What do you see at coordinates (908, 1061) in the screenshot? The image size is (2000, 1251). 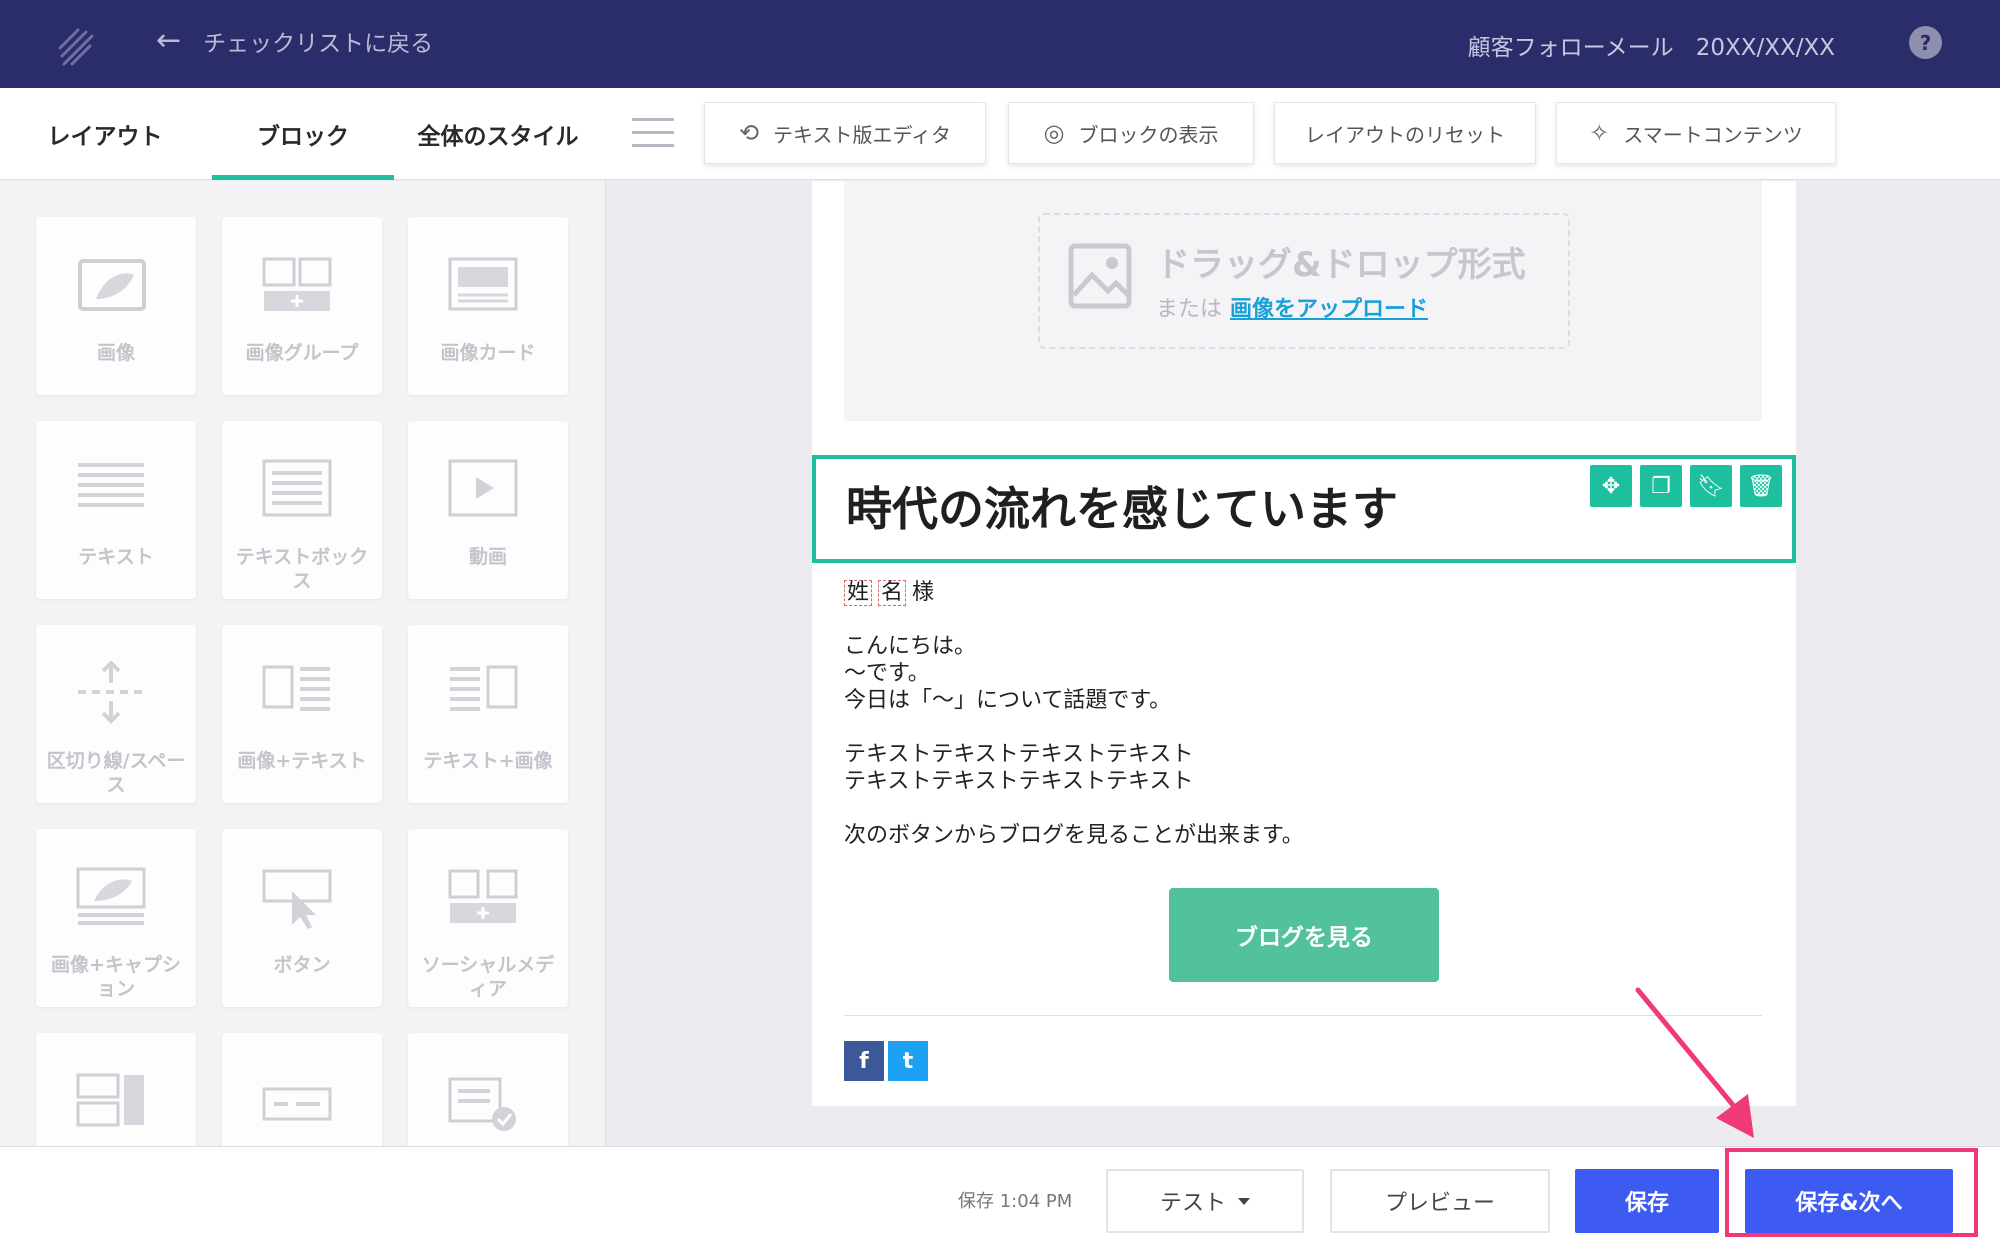 I see `twitter-icon: t` at bounding box center [908, 1061].